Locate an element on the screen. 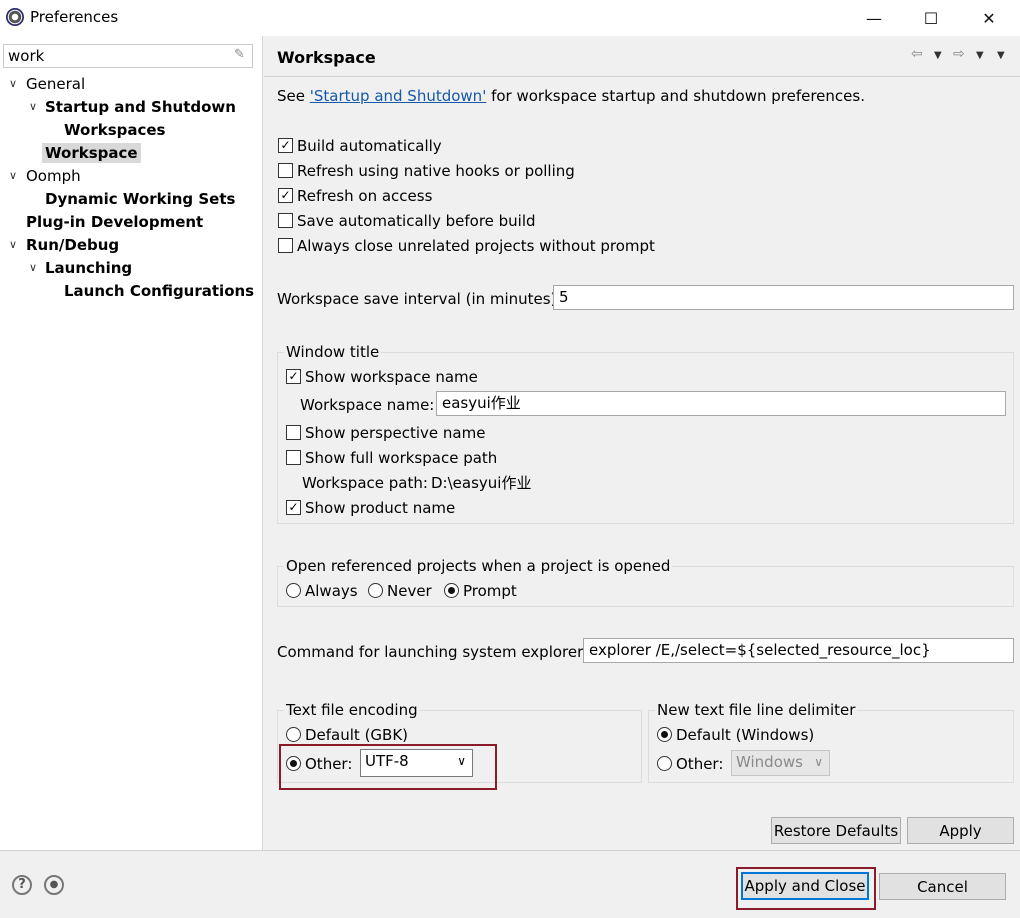 Image resolution: width=1020 pixels, height=918 pixels. header-separator is located at coordinates (642, 76).